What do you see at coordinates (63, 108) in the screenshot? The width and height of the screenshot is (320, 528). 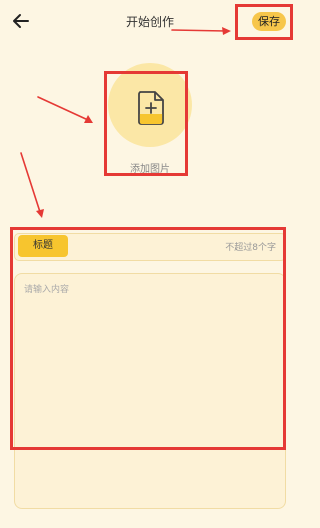 I see `annotation-arrow-image` at bounding box center [63, 108].